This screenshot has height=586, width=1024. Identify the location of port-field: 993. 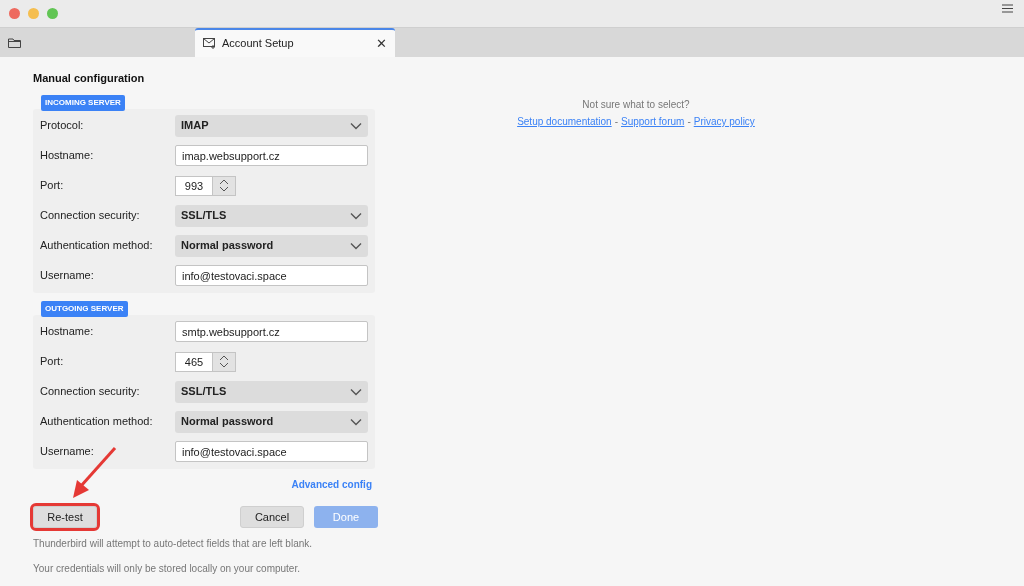
(194, 185).